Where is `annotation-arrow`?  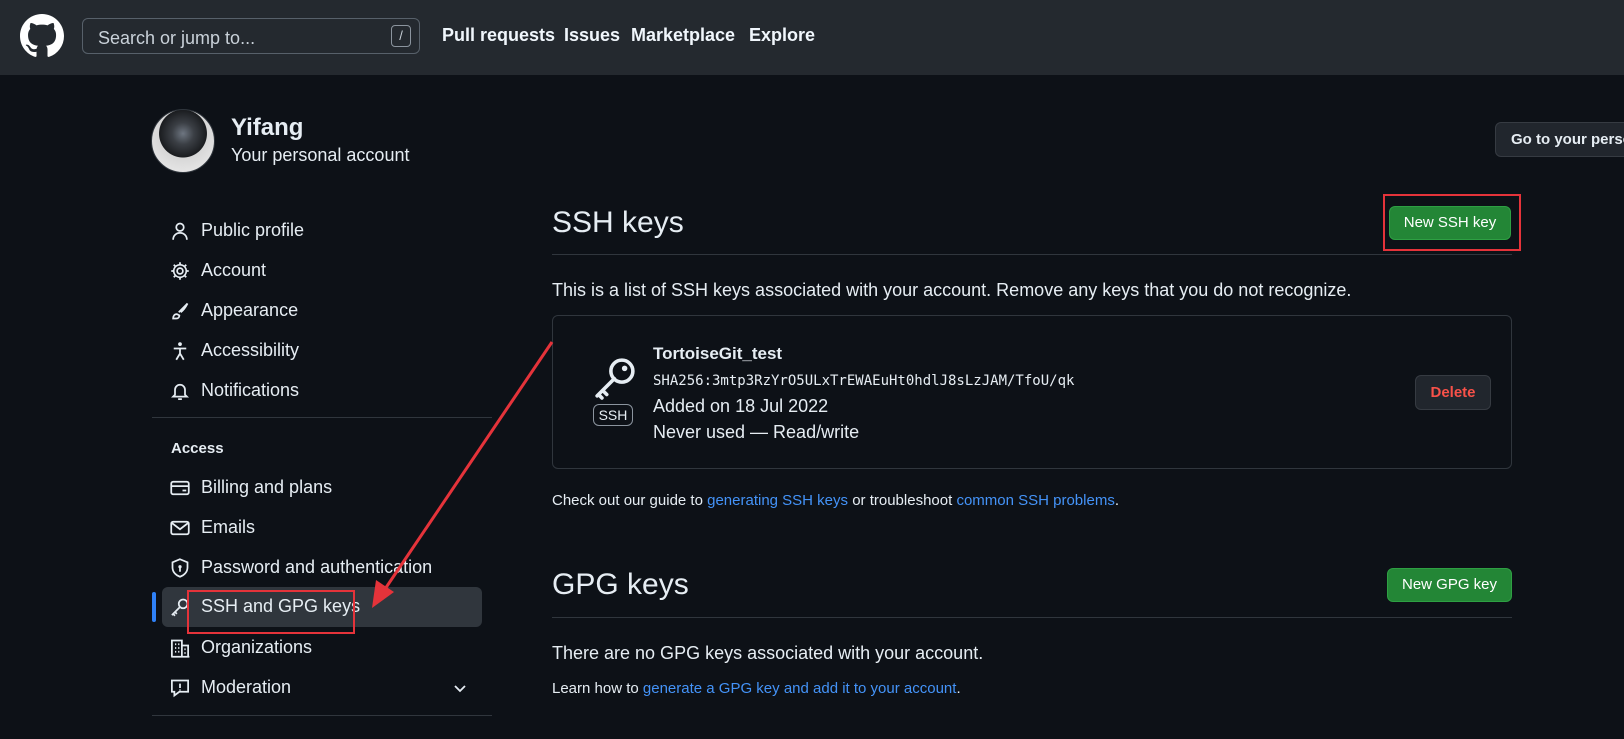 annotation-arrow is located at coordinates (463, 474).